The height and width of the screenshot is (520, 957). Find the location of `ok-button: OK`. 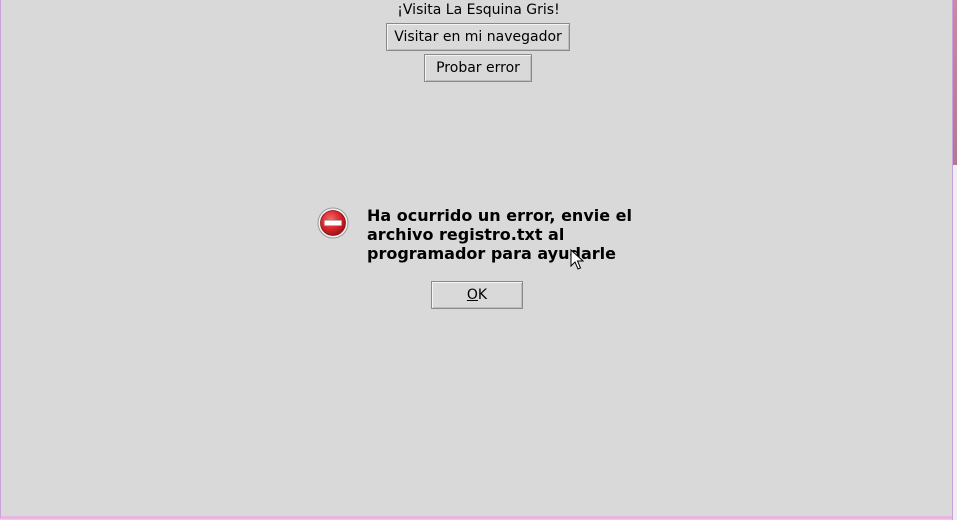

ok-button: OK is located at coordinates (477, 295).